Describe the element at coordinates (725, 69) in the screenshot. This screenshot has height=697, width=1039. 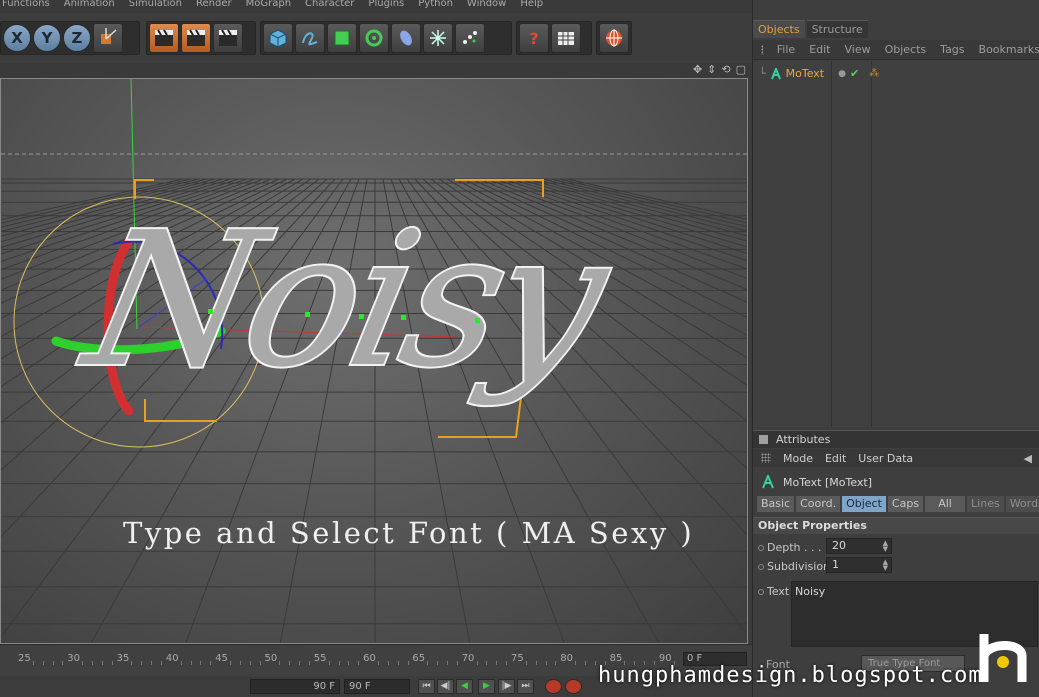
I see `rotate-view-icon: ⟲` at that location.